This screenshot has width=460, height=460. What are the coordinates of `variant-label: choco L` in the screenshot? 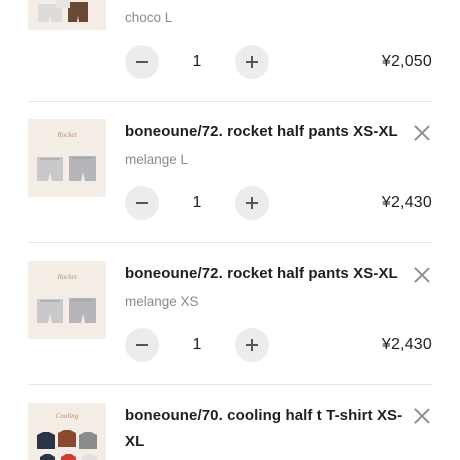 It's located at (149, 17).